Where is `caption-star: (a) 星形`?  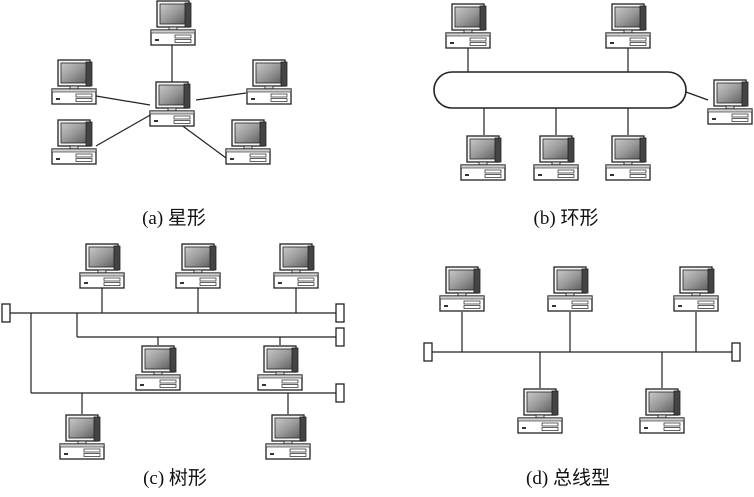 caption-star: (a) 星形 is located at coordinates (174, 218).